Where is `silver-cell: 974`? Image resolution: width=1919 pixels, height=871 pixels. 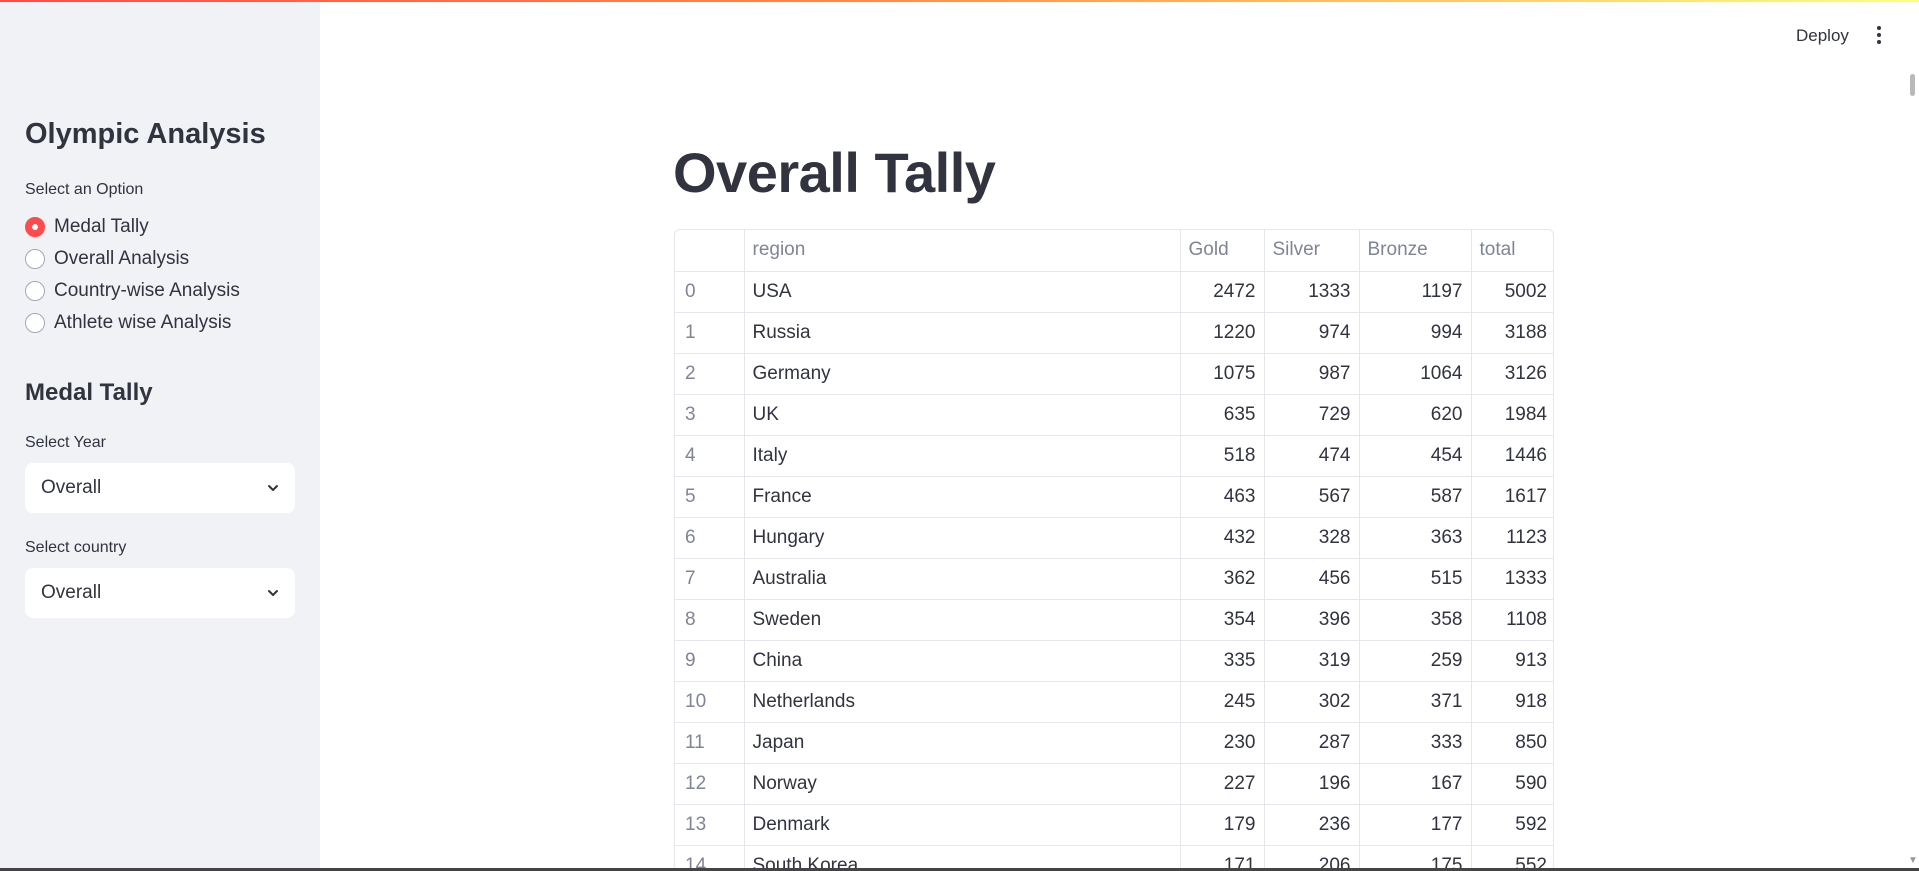 silver-cell: 974 is located at coordinates (1312, 333).